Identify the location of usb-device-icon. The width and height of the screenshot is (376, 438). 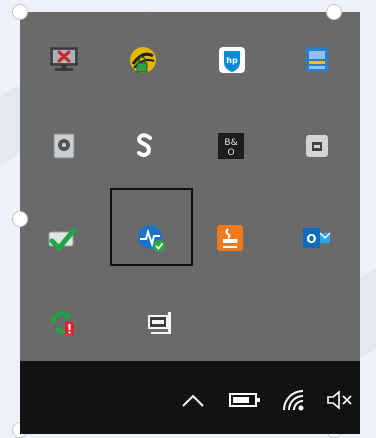
(317, 146).